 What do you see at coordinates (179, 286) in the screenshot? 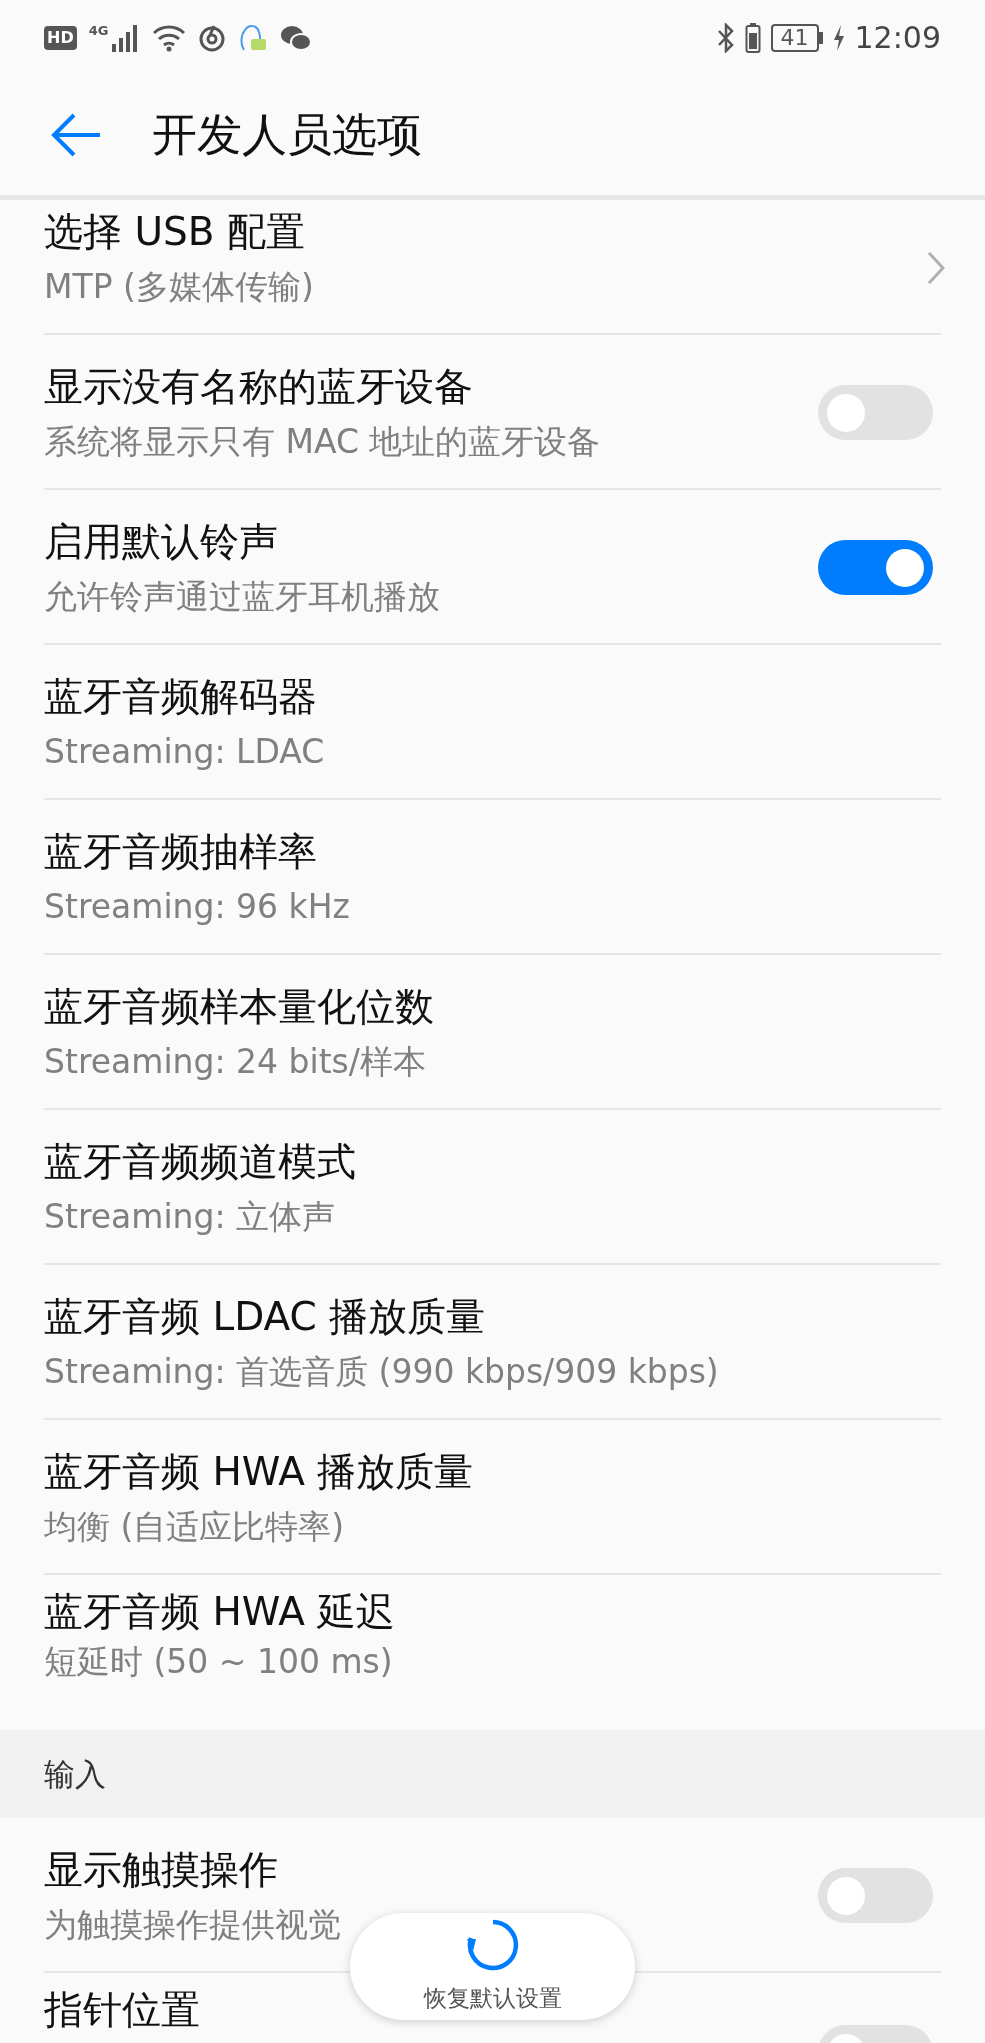
I see `setting-description: MTP (多媒体传输)` at bounding box center [179, 286].